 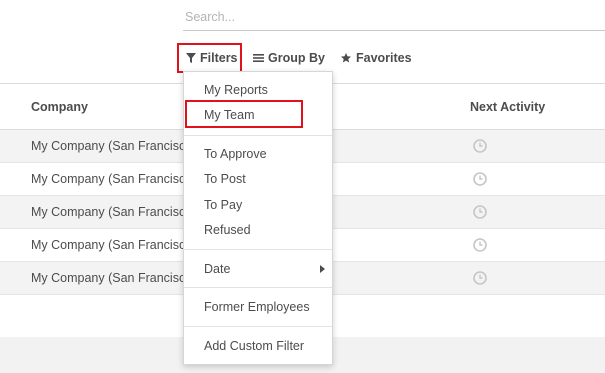 I want to click on column-header-next-activity: Next Activity, so click(x=507, y=107).